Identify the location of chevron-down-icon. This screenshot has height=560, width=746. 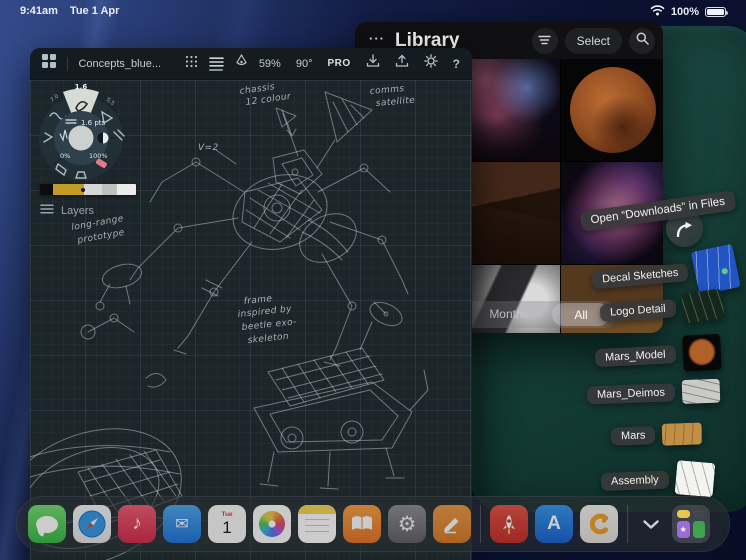
(651, 524).